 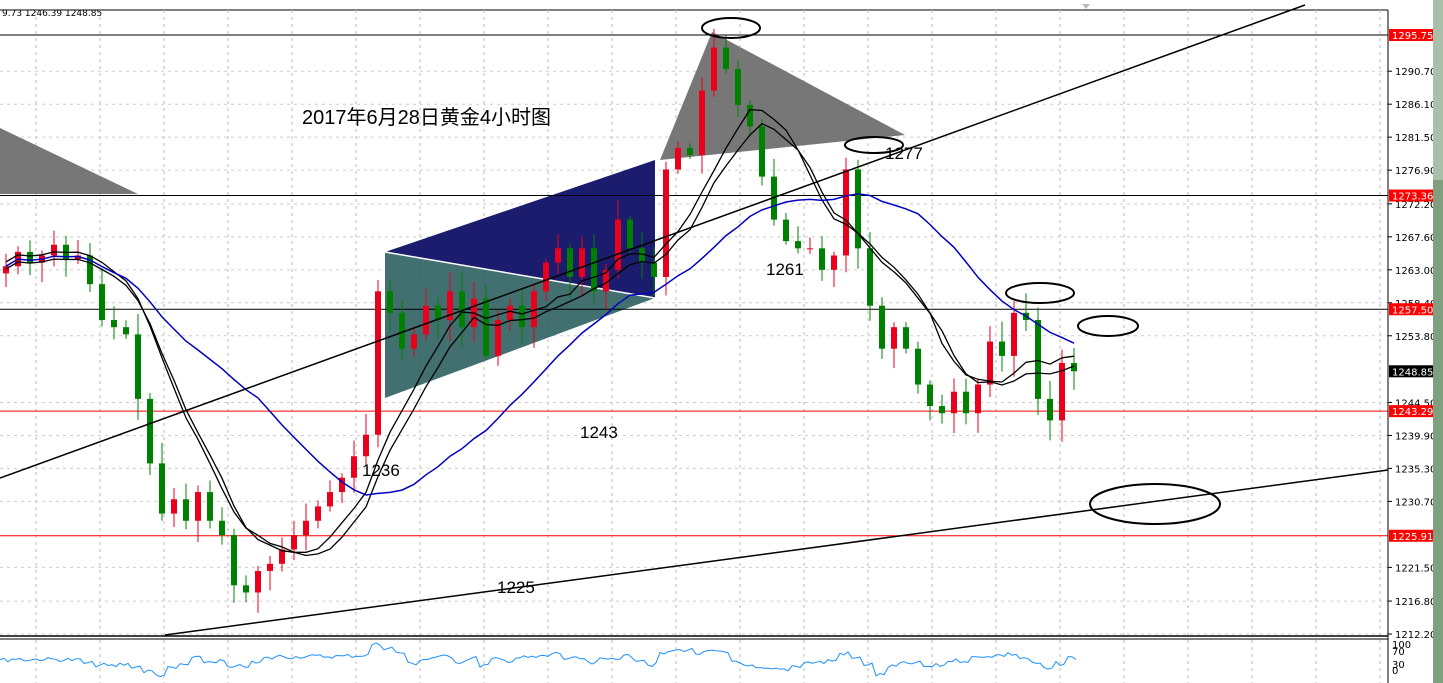 What do you see at coordinates (1412, 36) in the screenshot?
I see `price-tag-label: 1295.75` at bounding box center [1412, 36].